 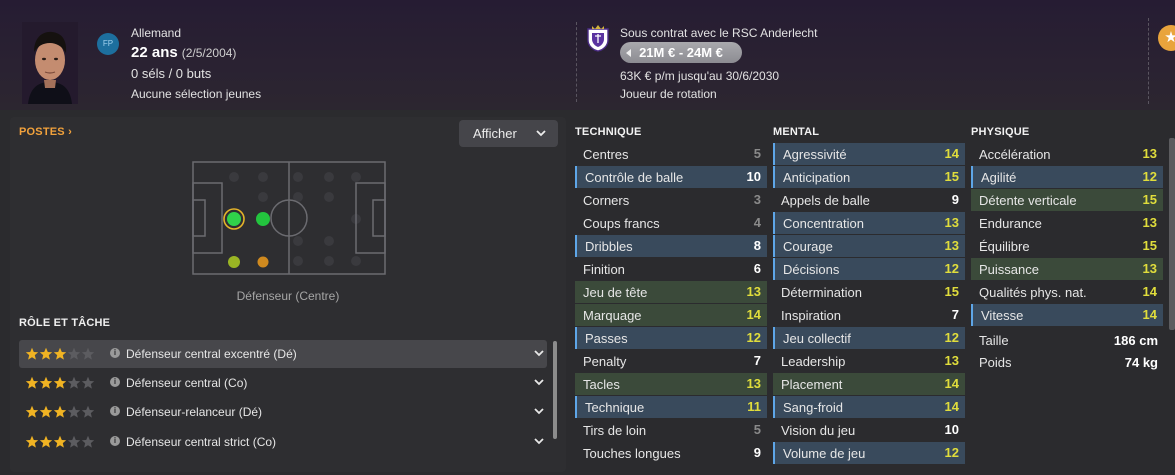 I want to click on weight-label: Poids, so click(x=995, y=362).